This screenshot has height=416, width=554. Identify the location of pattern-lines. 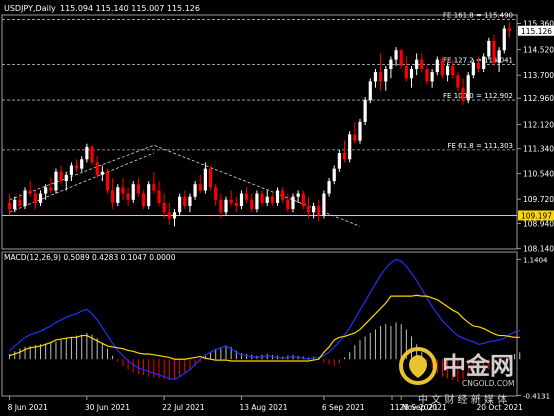
(185, 185).